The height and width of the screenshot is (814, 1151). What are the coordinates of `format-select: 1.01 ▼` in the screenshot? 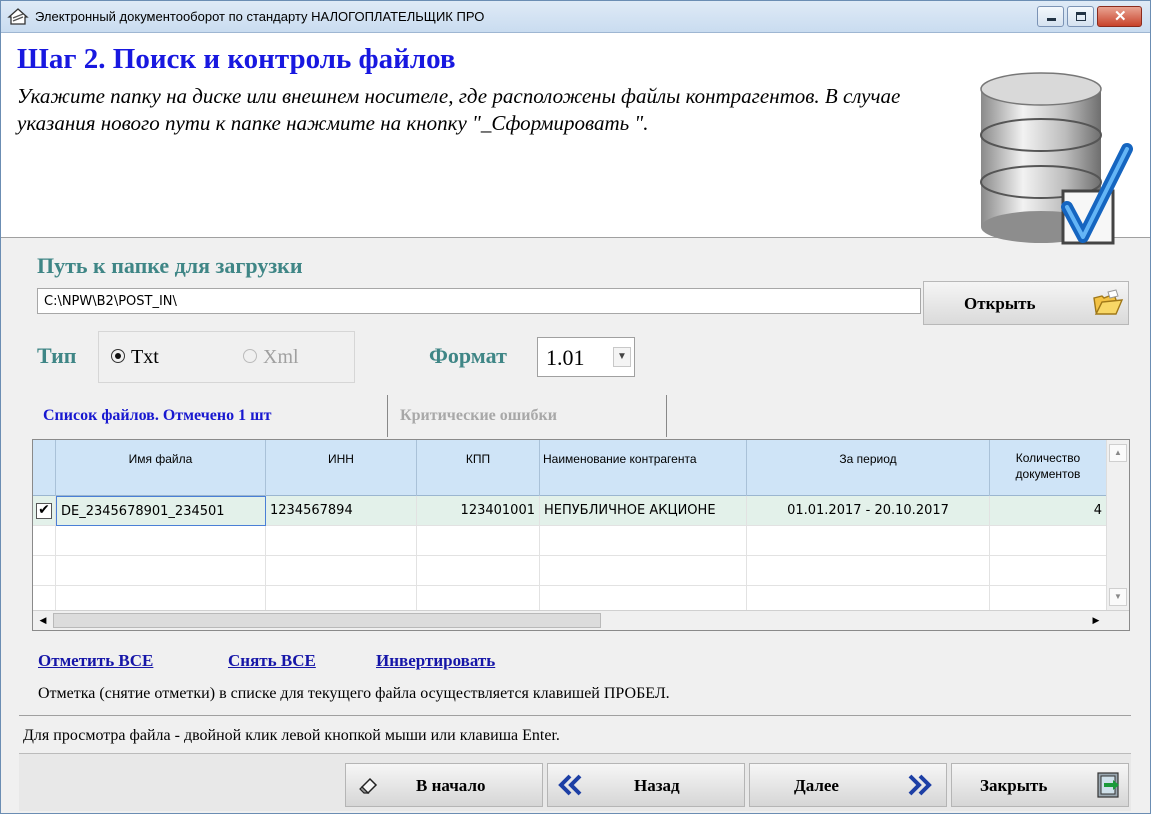 It's located at (586, 357).